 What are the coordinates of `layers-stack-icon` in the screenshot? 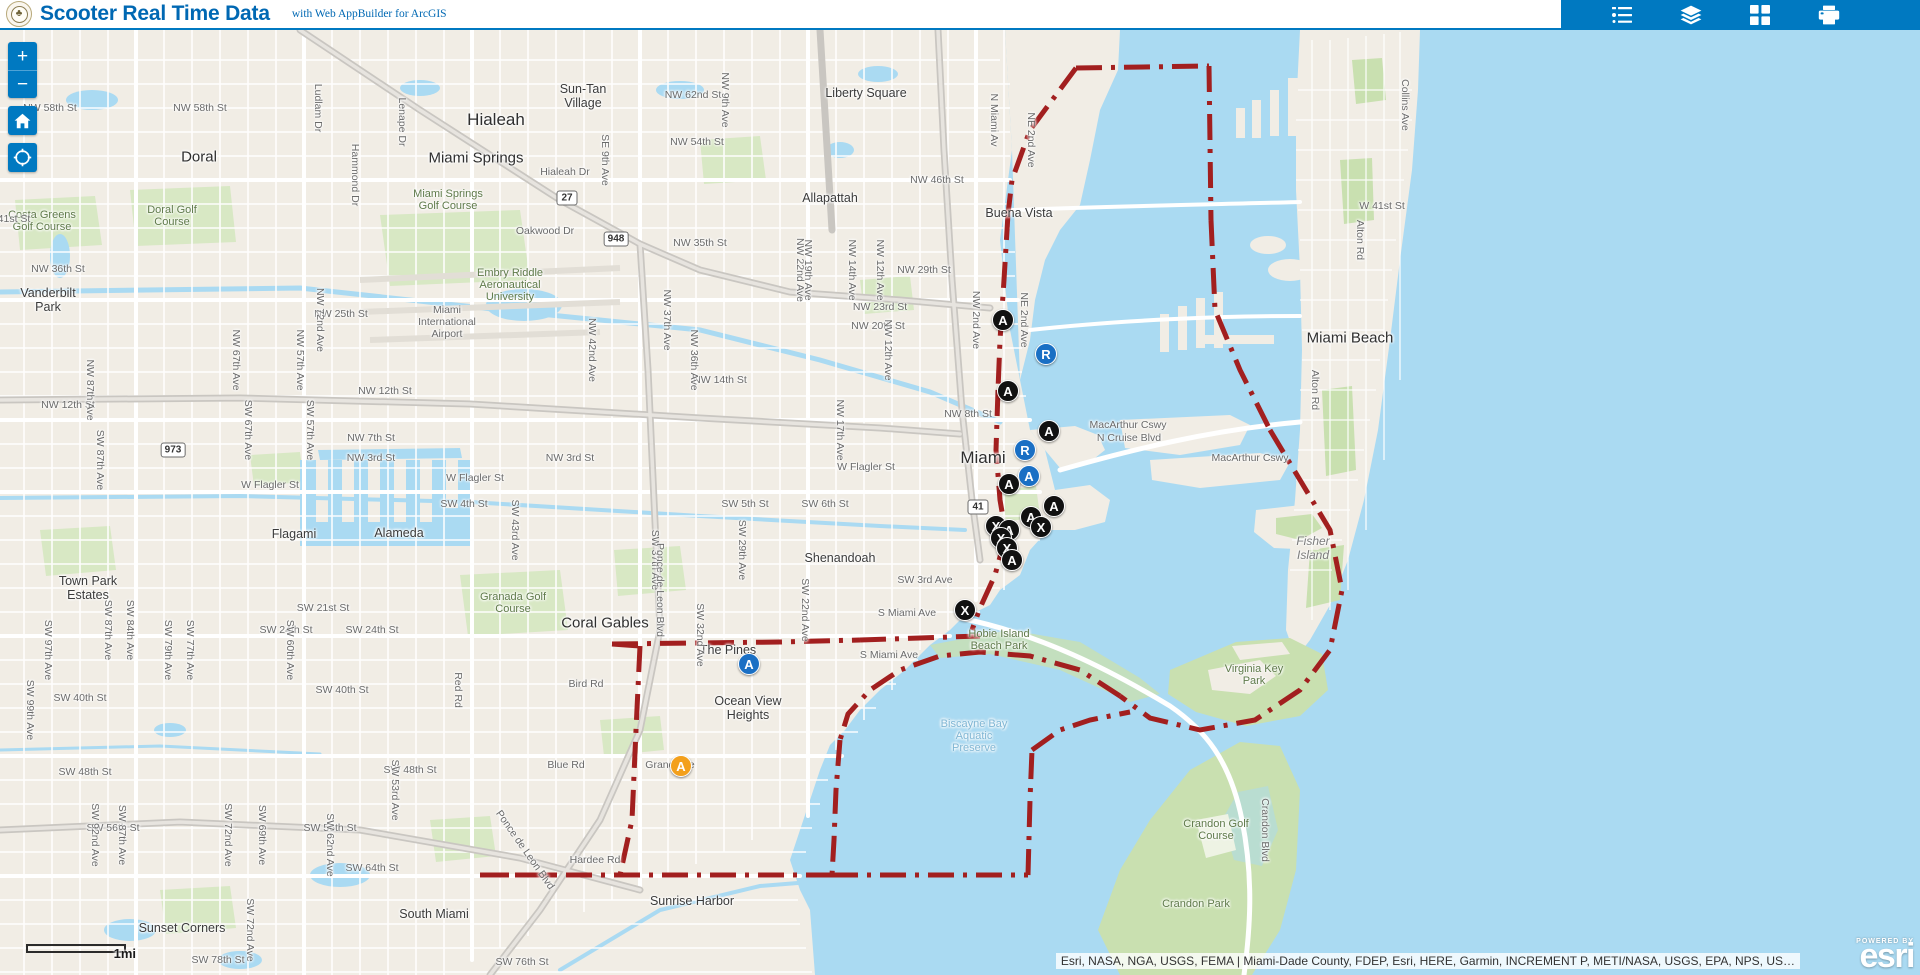 It's located at (1691, 15).